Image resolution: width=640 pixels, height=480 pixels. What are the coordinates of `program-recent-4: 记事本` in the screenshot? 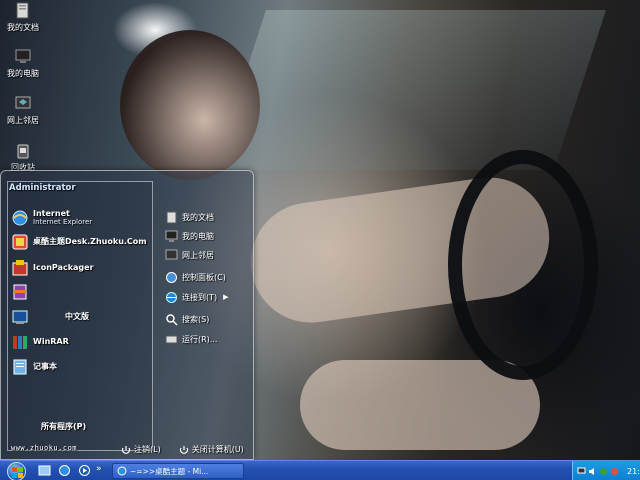 It's located at (34, 367).